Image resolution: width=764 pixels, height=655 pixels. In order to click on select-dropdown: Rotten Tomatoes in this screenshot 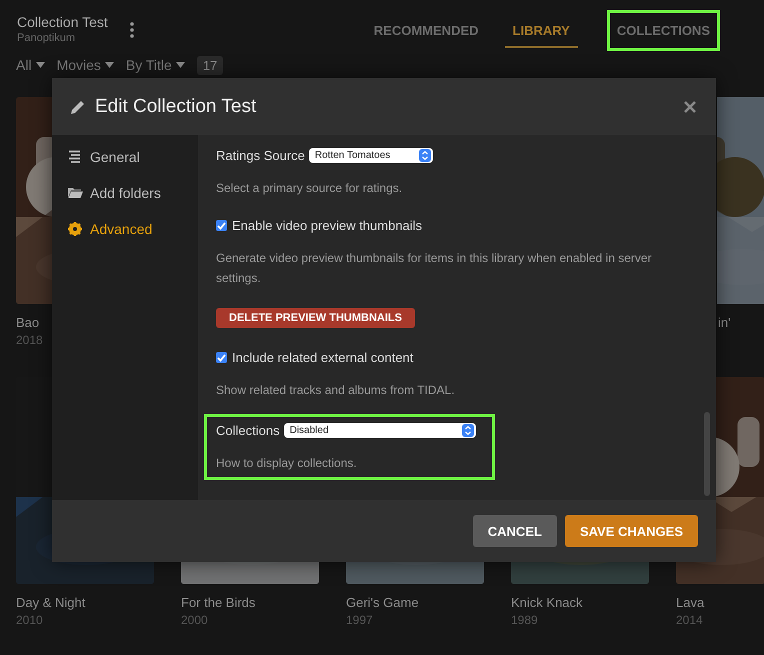, I will do `click(370, 155)`.